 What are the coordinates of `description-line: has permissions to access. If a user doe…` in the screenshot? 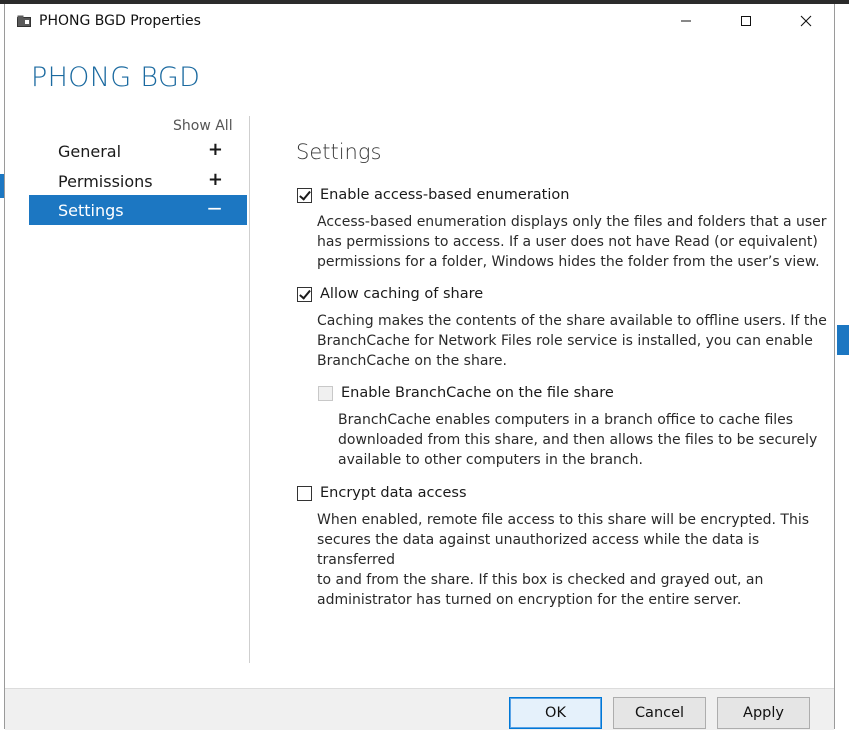 It's located at (567, 242).